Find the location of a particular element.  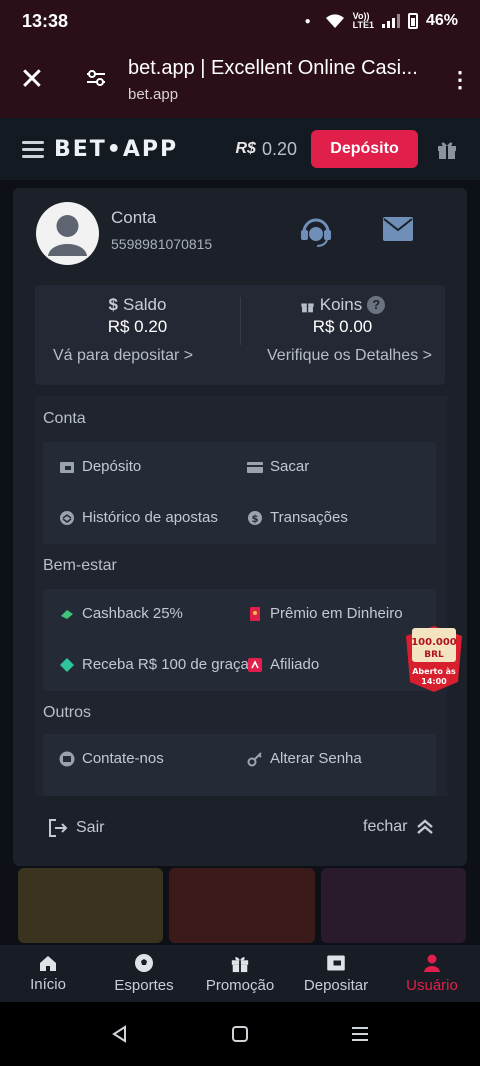

key-icon is located at coordinates (254, 758).